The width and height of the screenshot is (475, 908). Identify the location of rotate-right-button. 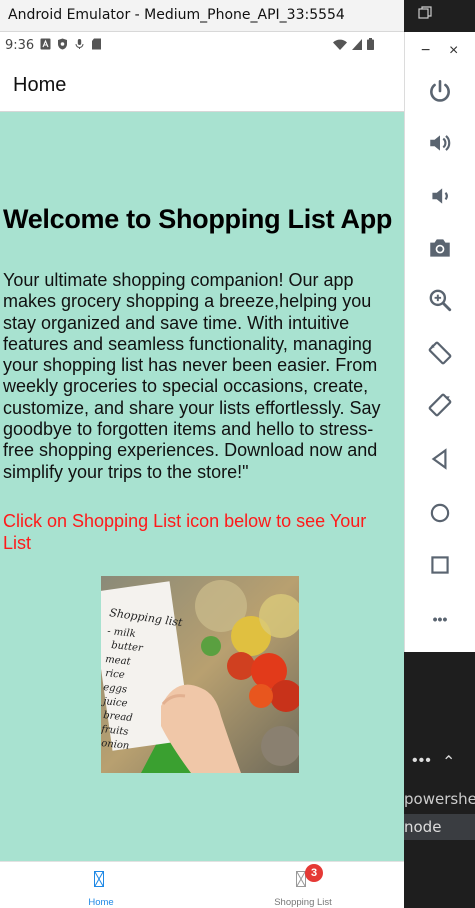
(440, 405).